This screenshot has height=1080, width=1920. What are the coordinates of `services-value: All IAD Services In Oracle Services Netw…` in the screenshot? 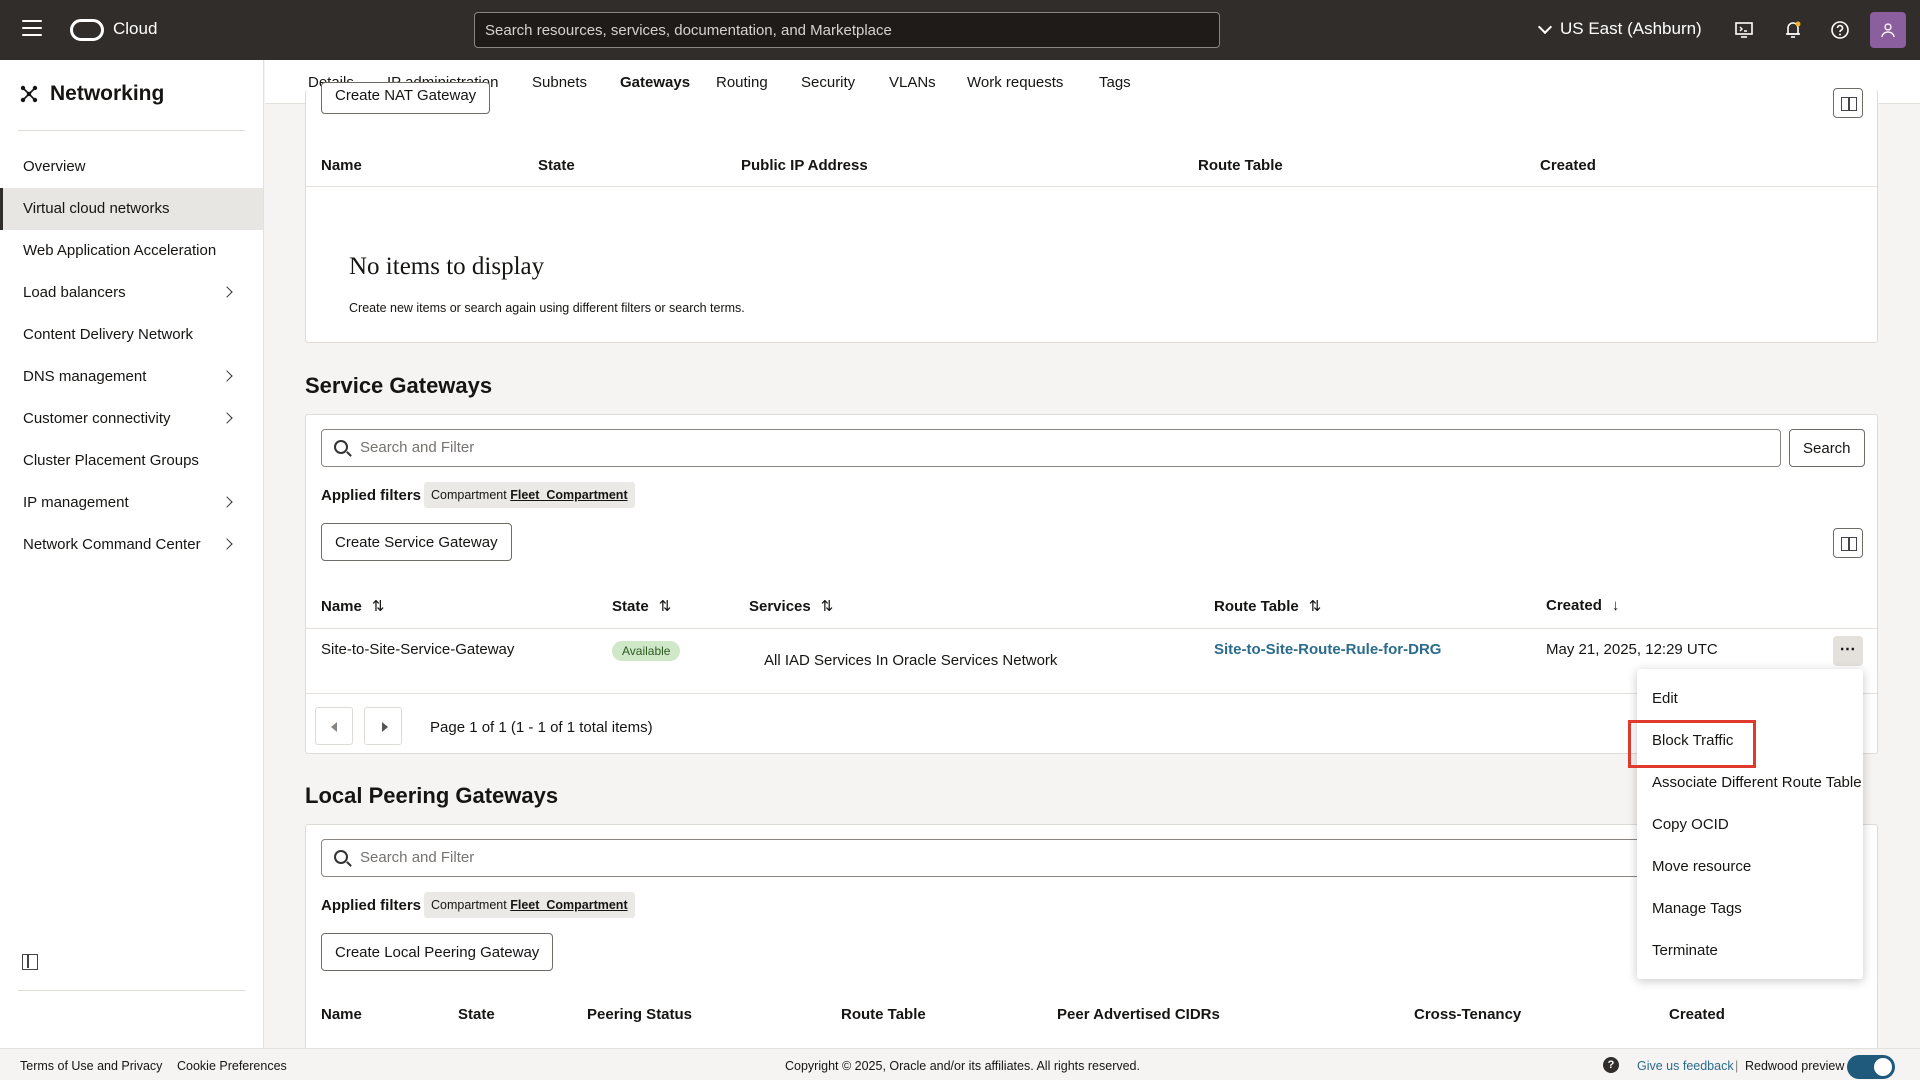 It's located at (911, 660).